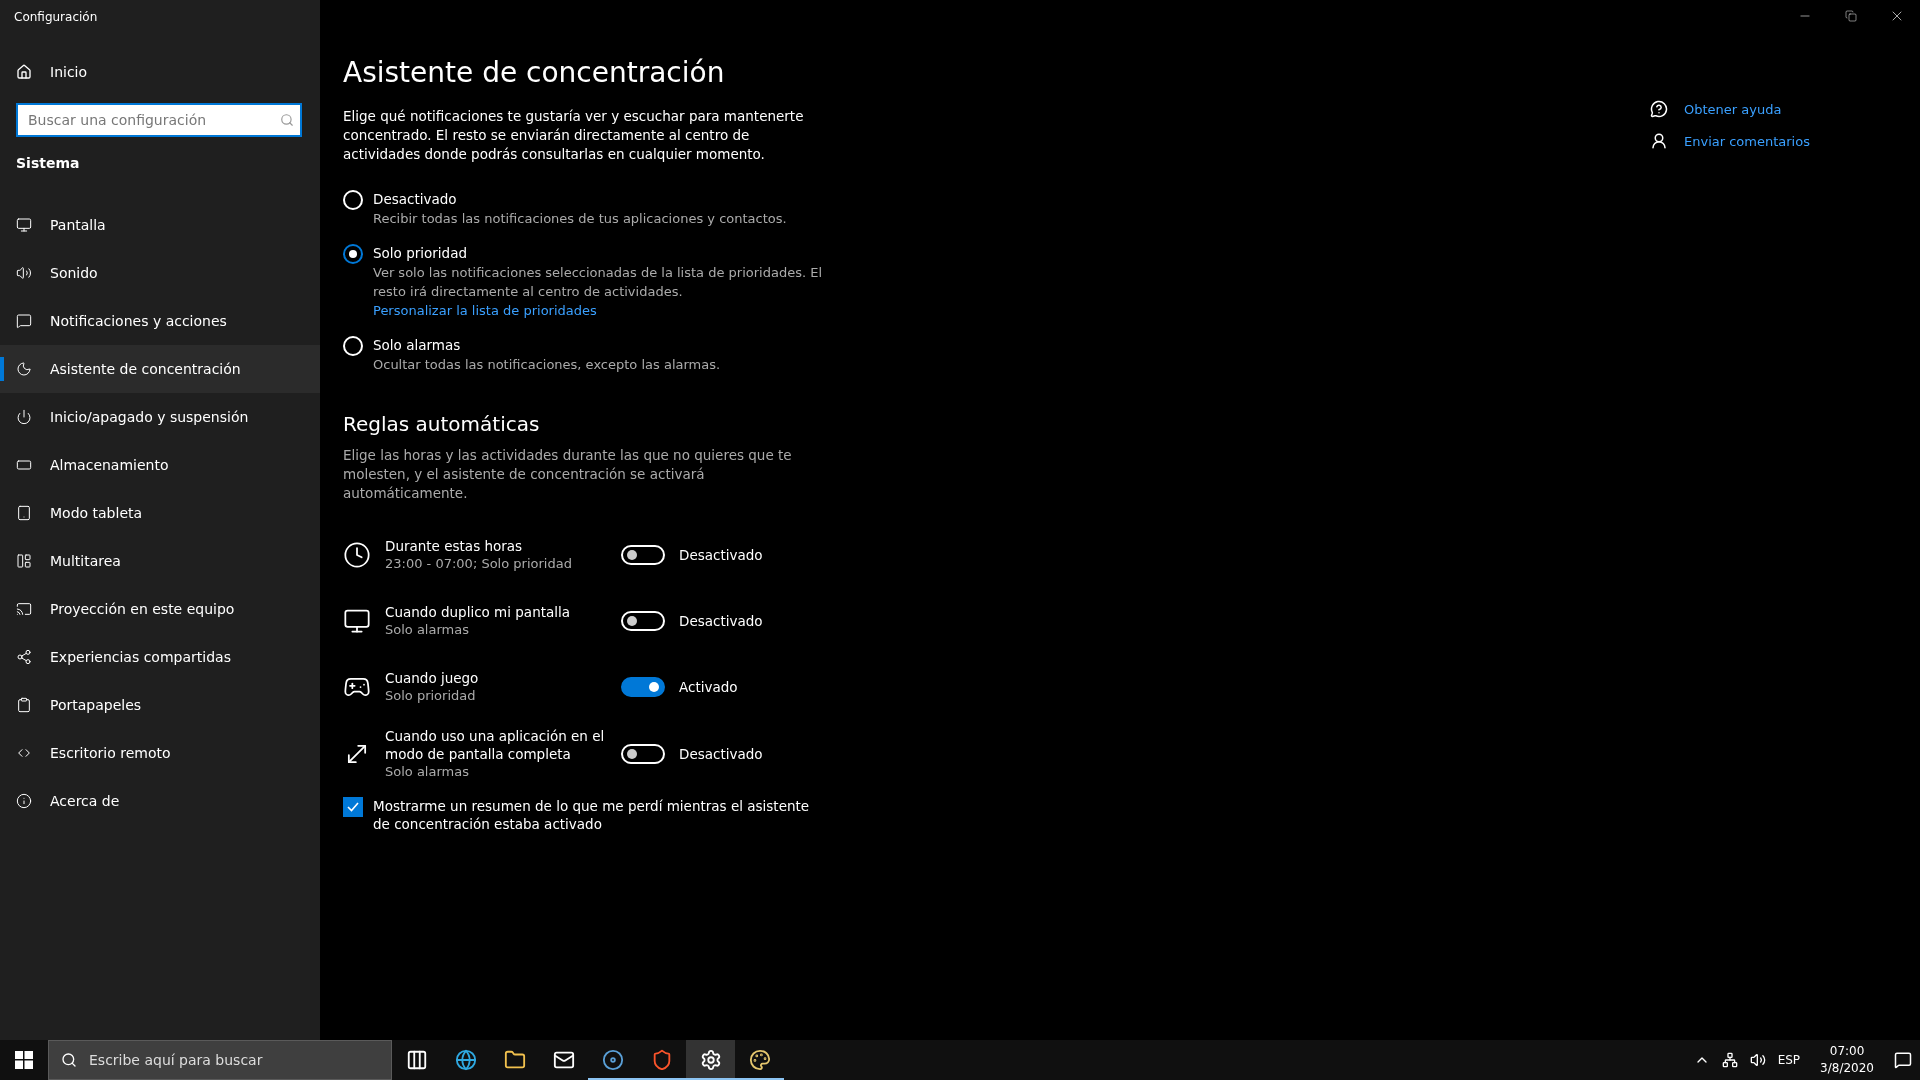 The image size is (1920, 1080). What do you see at coordinates (420, 253) in the screenshot?
I see `option-label: Solo prioridad` at bounding box center [420, 253].